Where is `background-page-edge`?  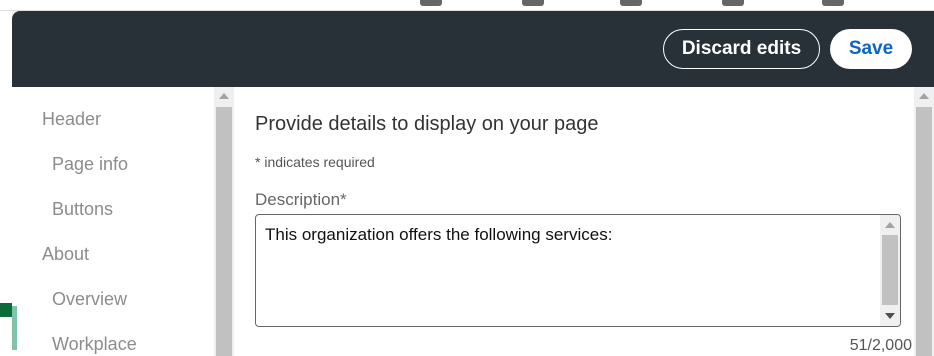 background-page-edge is located at coordinates (6, 183).